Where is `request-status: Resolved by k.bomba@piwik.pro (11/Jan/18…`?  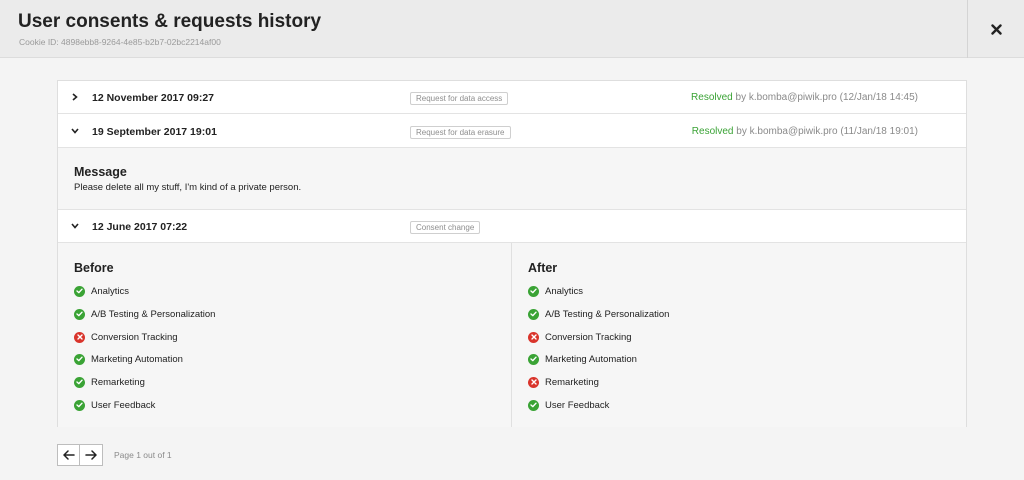 request-status: Resolved by k.bomba@piwik.pro (11/Jan/18… is located at coordinates (805, 131).